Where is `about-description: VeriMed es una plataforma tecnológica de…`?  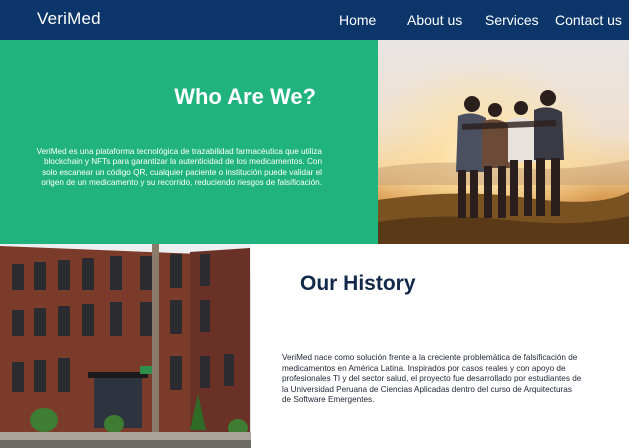 about-description: VeriMed es una plataforma tecnológica de… is located at coordinates (179, 167).